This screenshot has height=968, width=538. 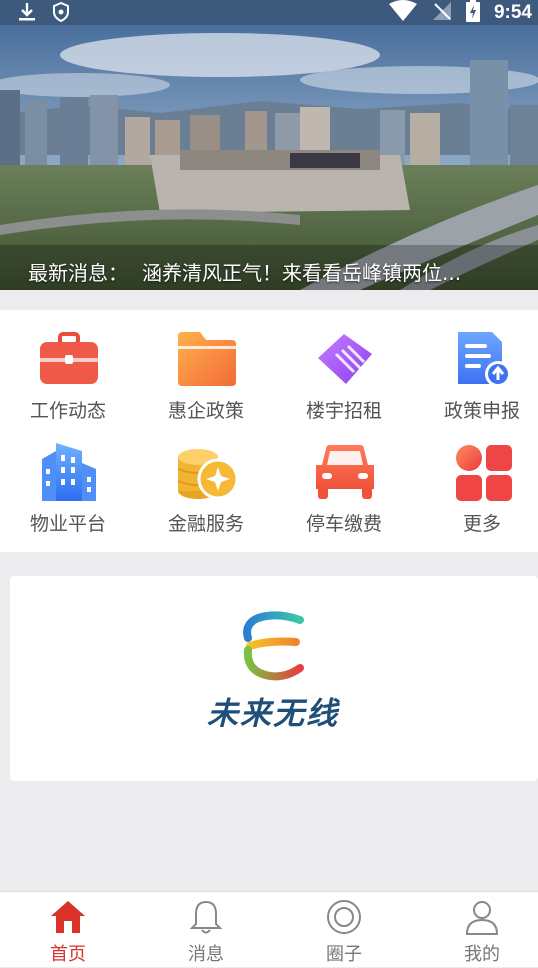 What do you see at coordinates (61, 13) in the screenshot?
I see `shield-icon` at bounding box center [61, 13].